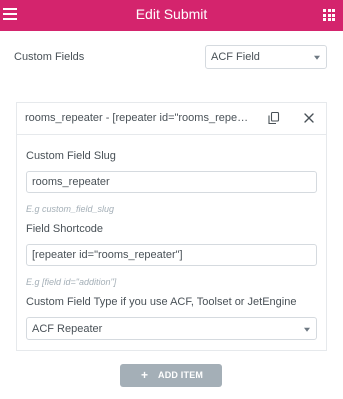 The height and width of the screenshot is (399, 343). Describe the element at coordinates (67, 328) in the screenshot. I see `field-type-select-value: ACF Repeater` at that location.